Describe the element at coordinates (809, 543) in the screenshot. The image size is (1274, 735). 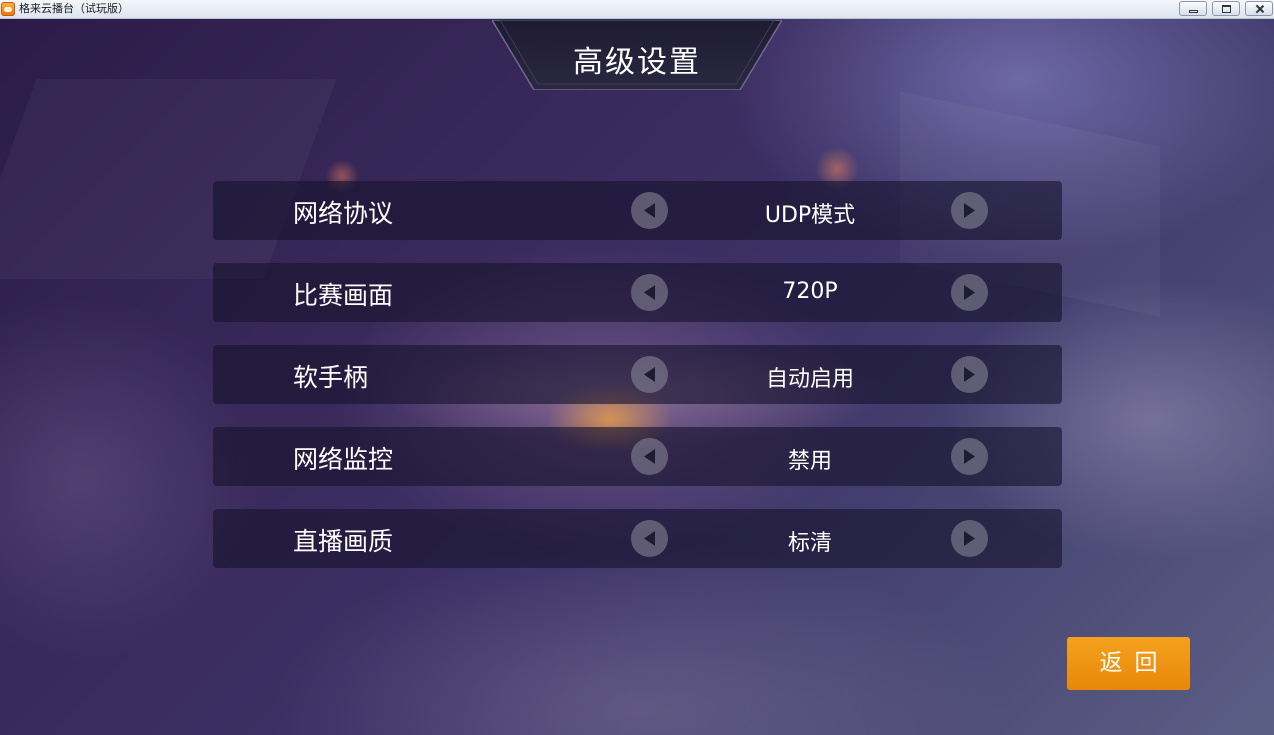
I see `setting-value: 标清` at that location.